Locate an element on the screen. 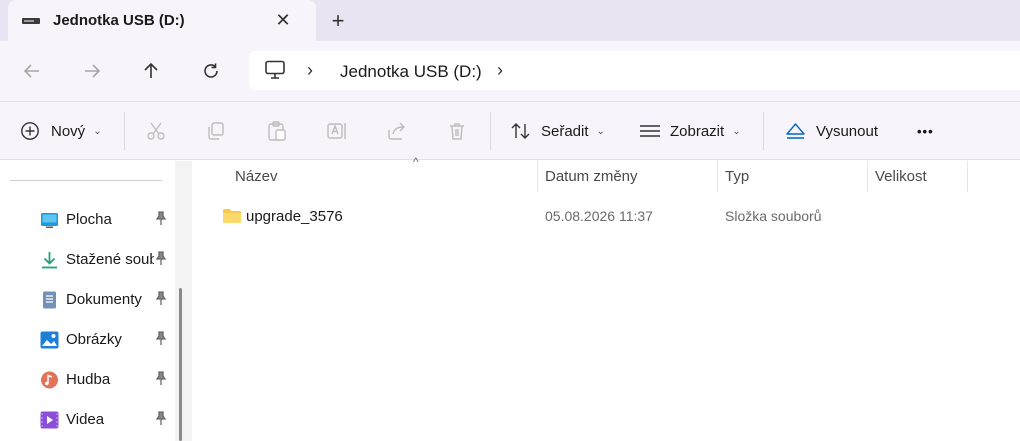 Image resolution: width=1020 pixels, height=441 pixels. command-bar: Nový ⌄ Seřadit ⌄ Zobrazit ⌄ Vysunout ••• is located at coordinates (510, 131).